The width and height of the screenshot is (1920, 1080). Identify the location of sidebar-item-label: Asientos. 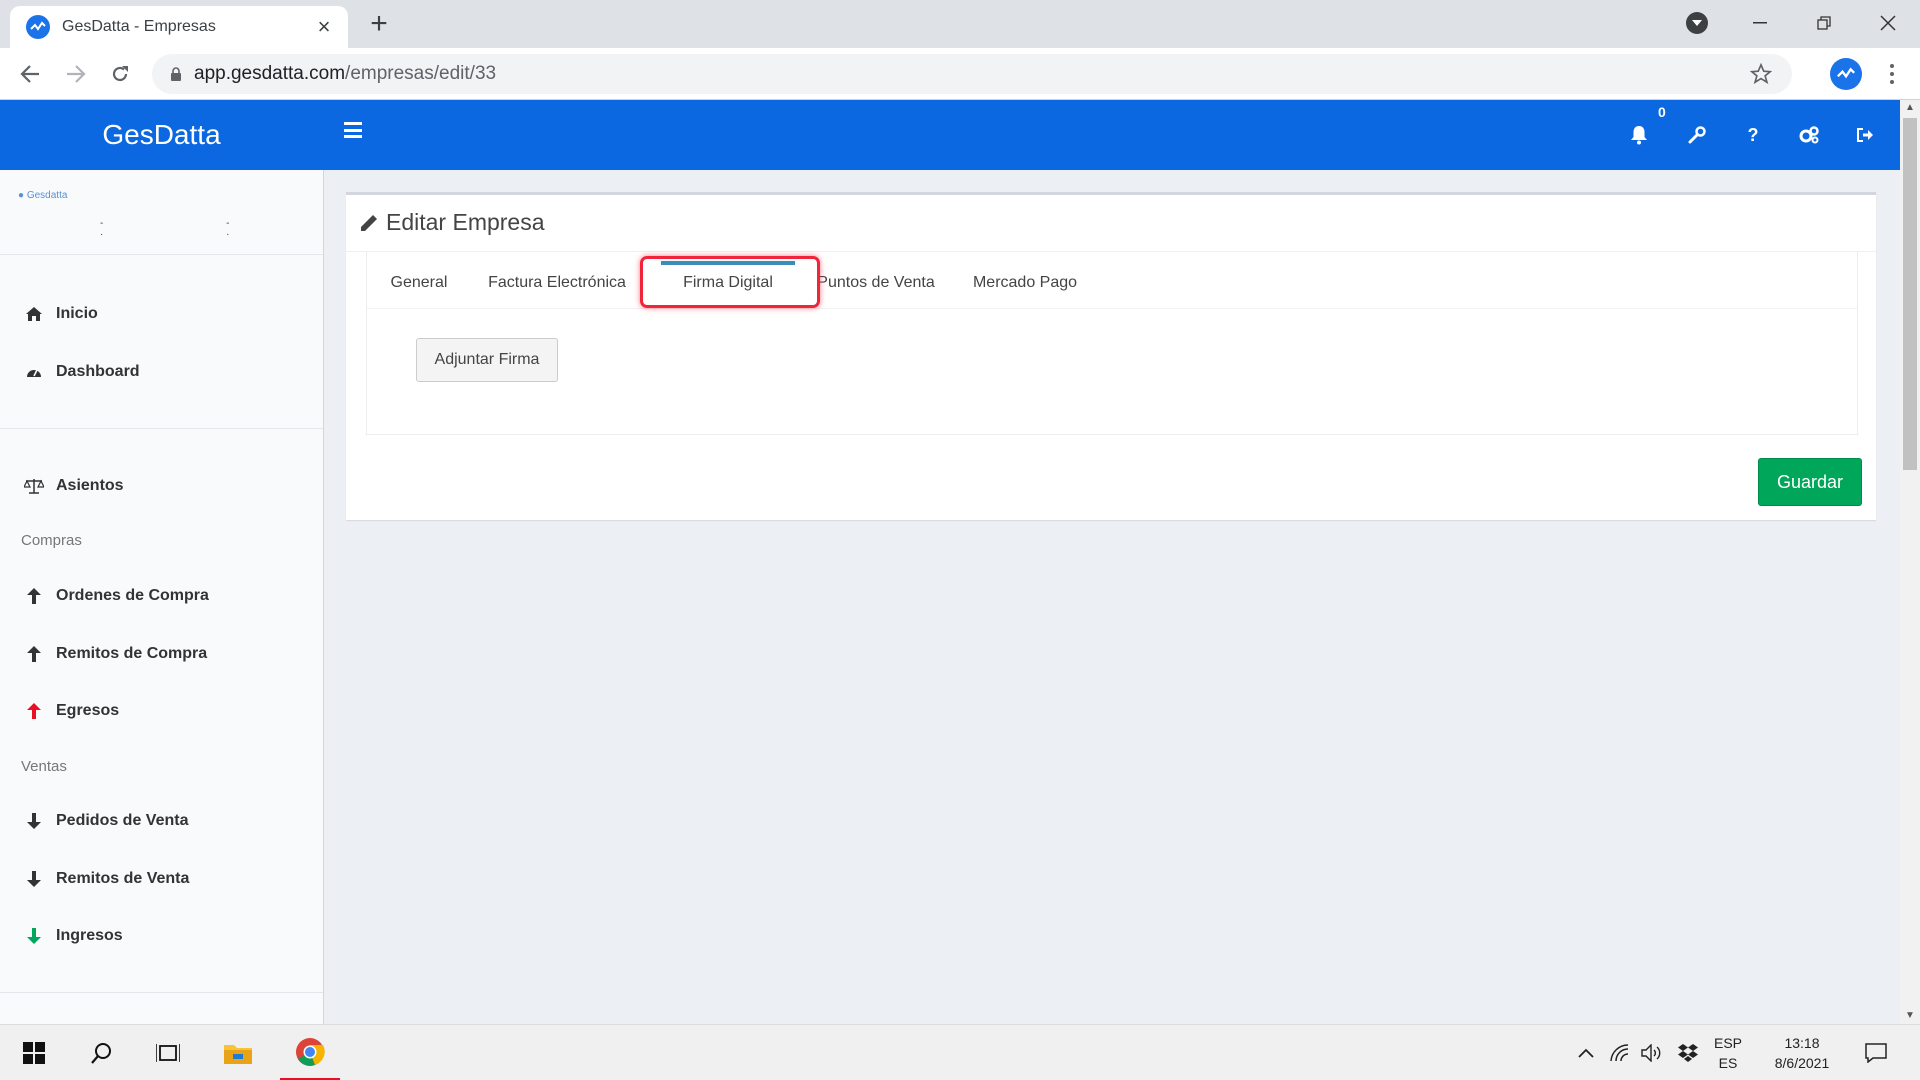
(90, 485).